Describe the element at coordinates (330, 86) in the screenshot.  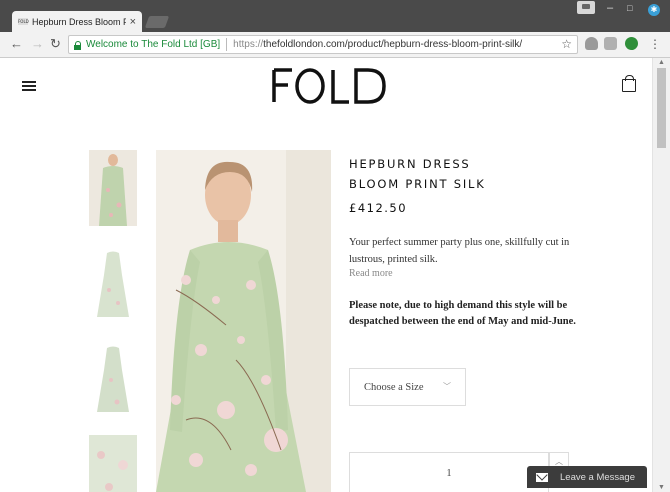
I see `fold-logo` at that location.